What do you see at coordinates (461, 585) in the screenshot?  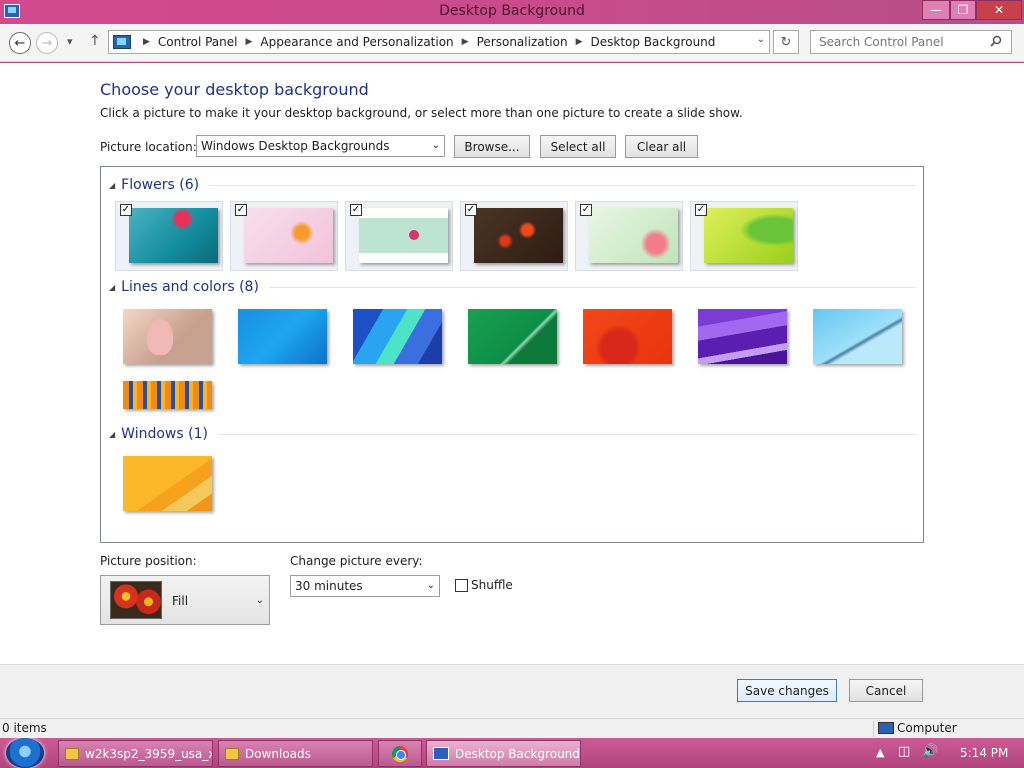 I see `shuffle-checkbox` at bounding box center [461, 585].